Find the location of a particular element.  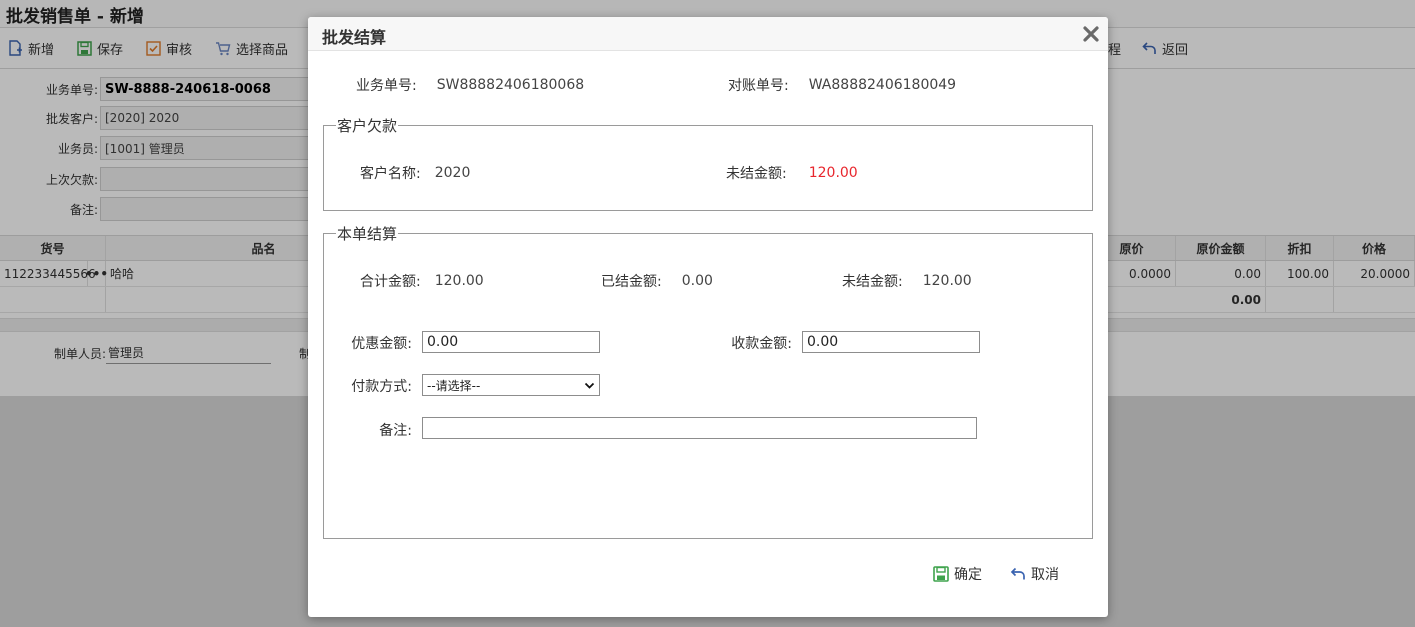

settle-remark-input is located at coordinates (699, 428).